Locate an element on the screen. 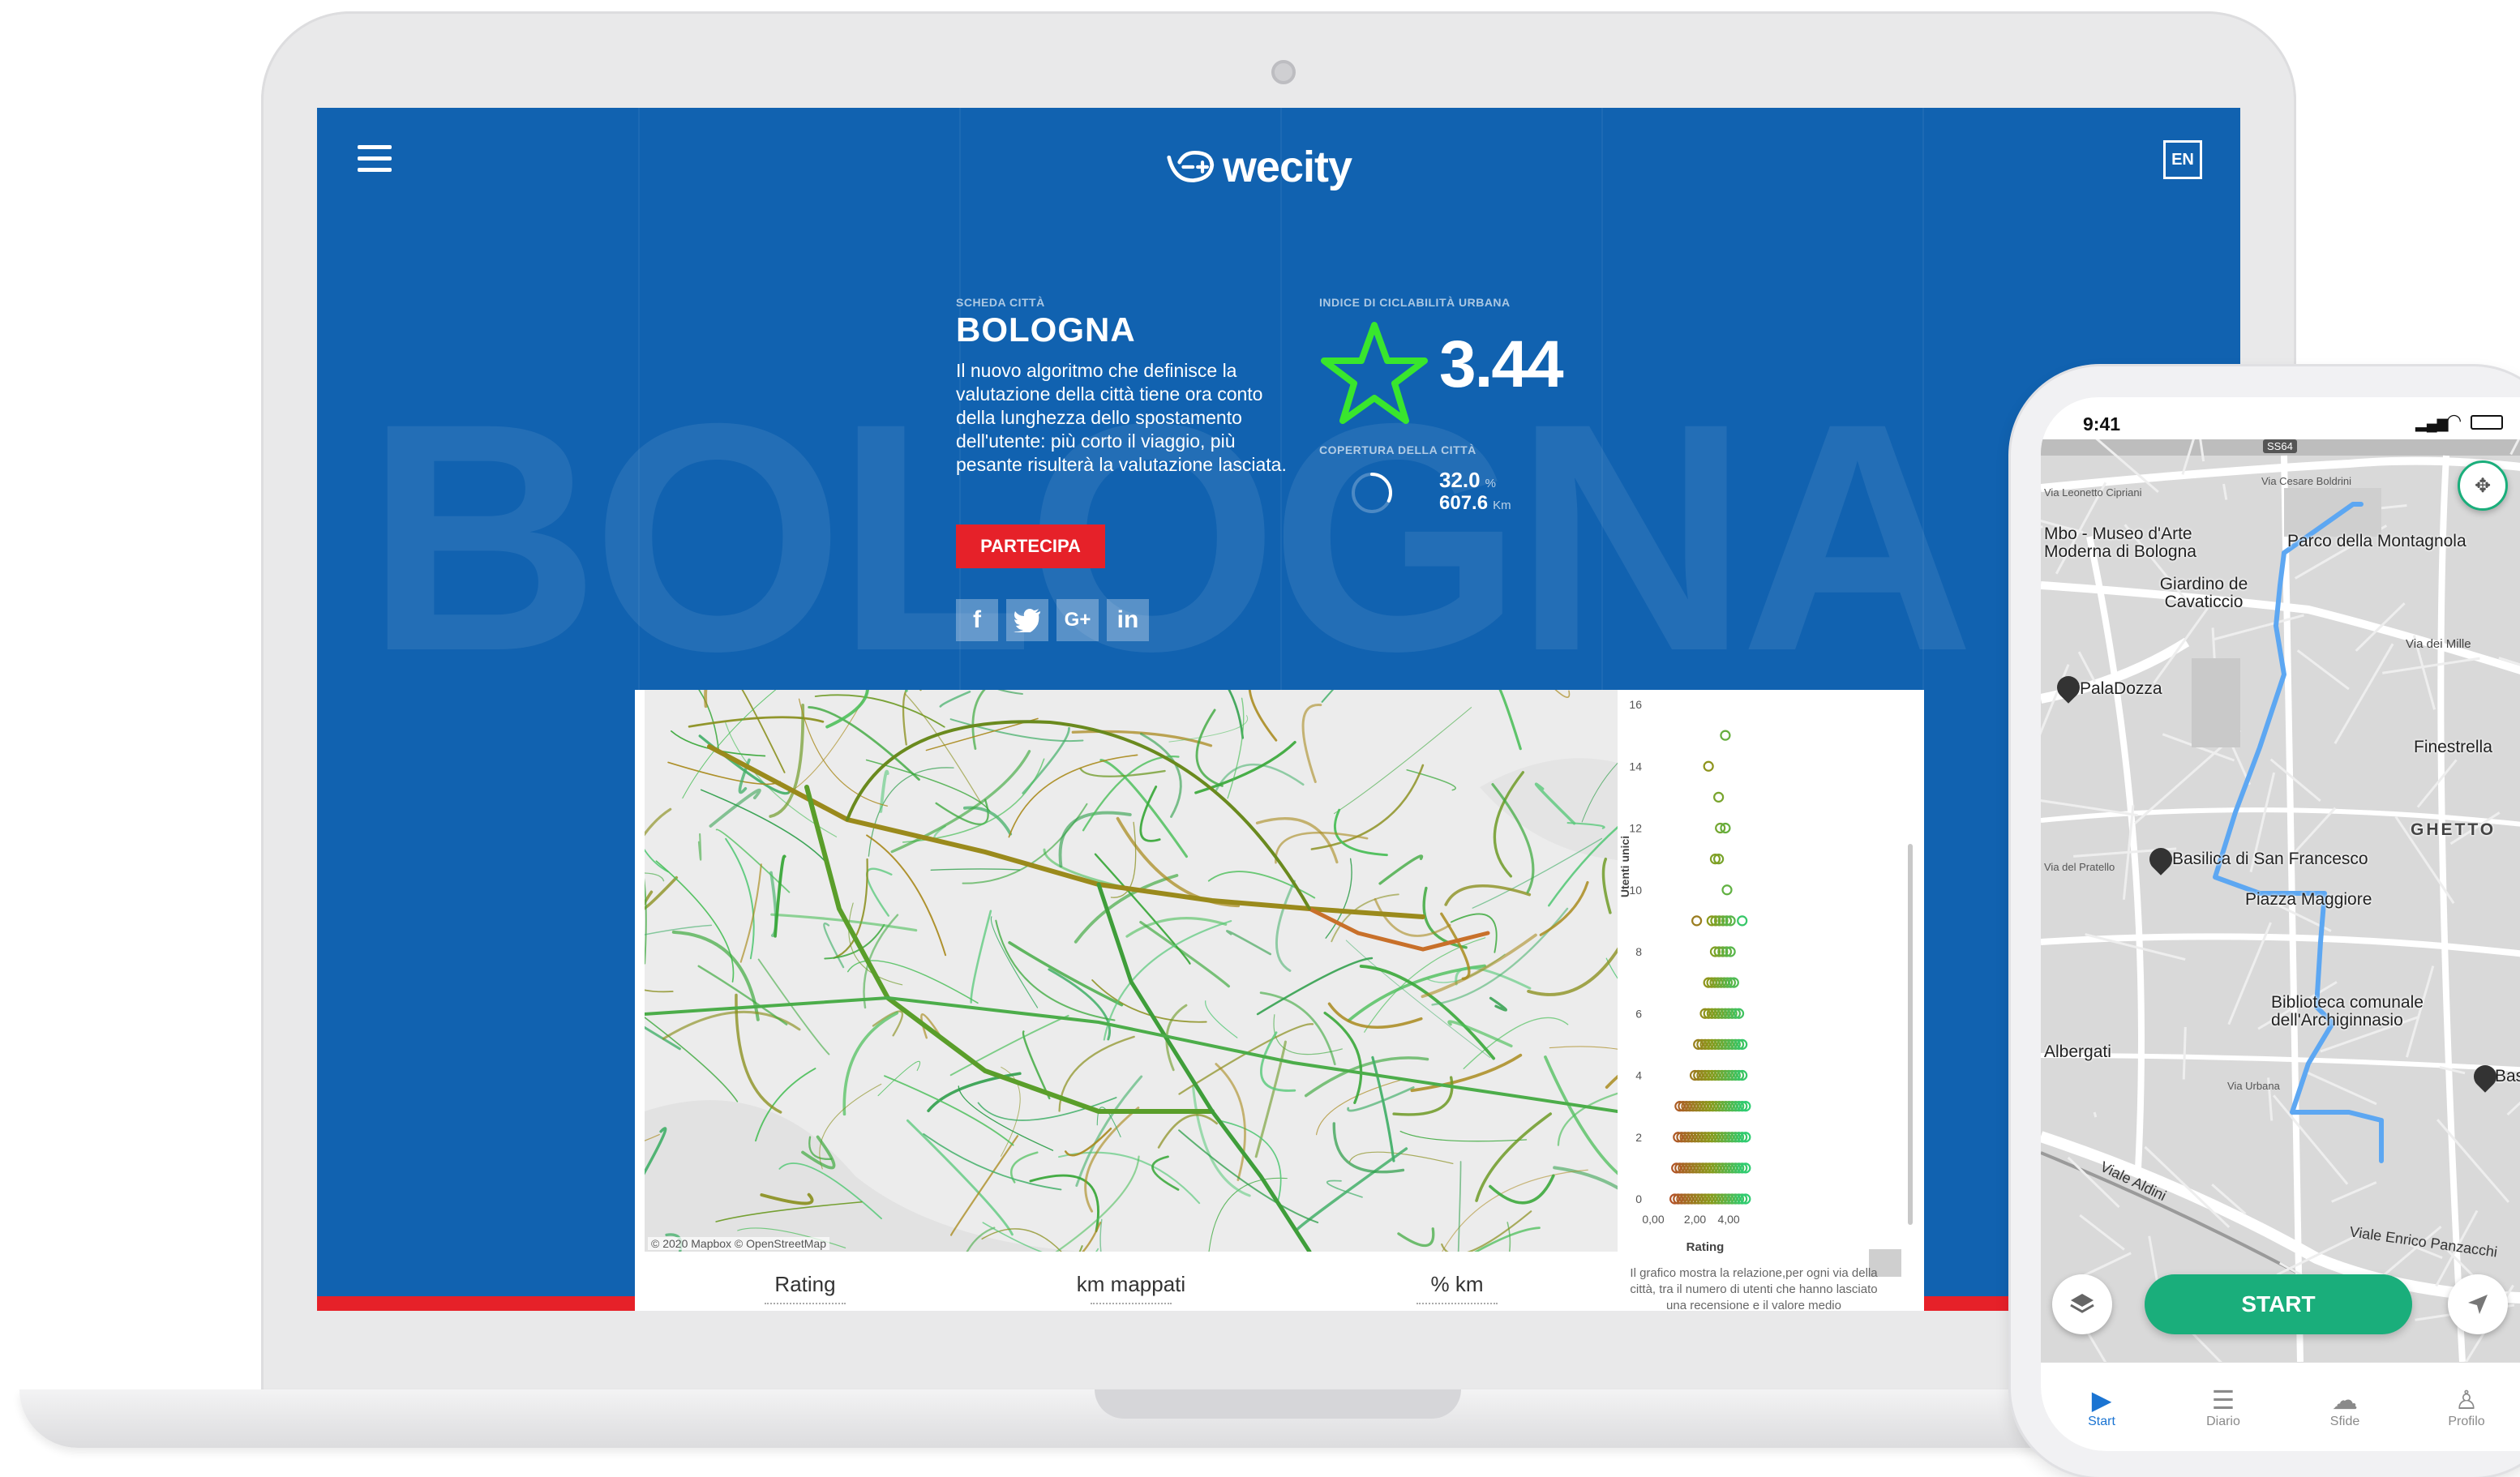  street-label: Via Cesare Boldrini is located at coordinates (2306, 481).